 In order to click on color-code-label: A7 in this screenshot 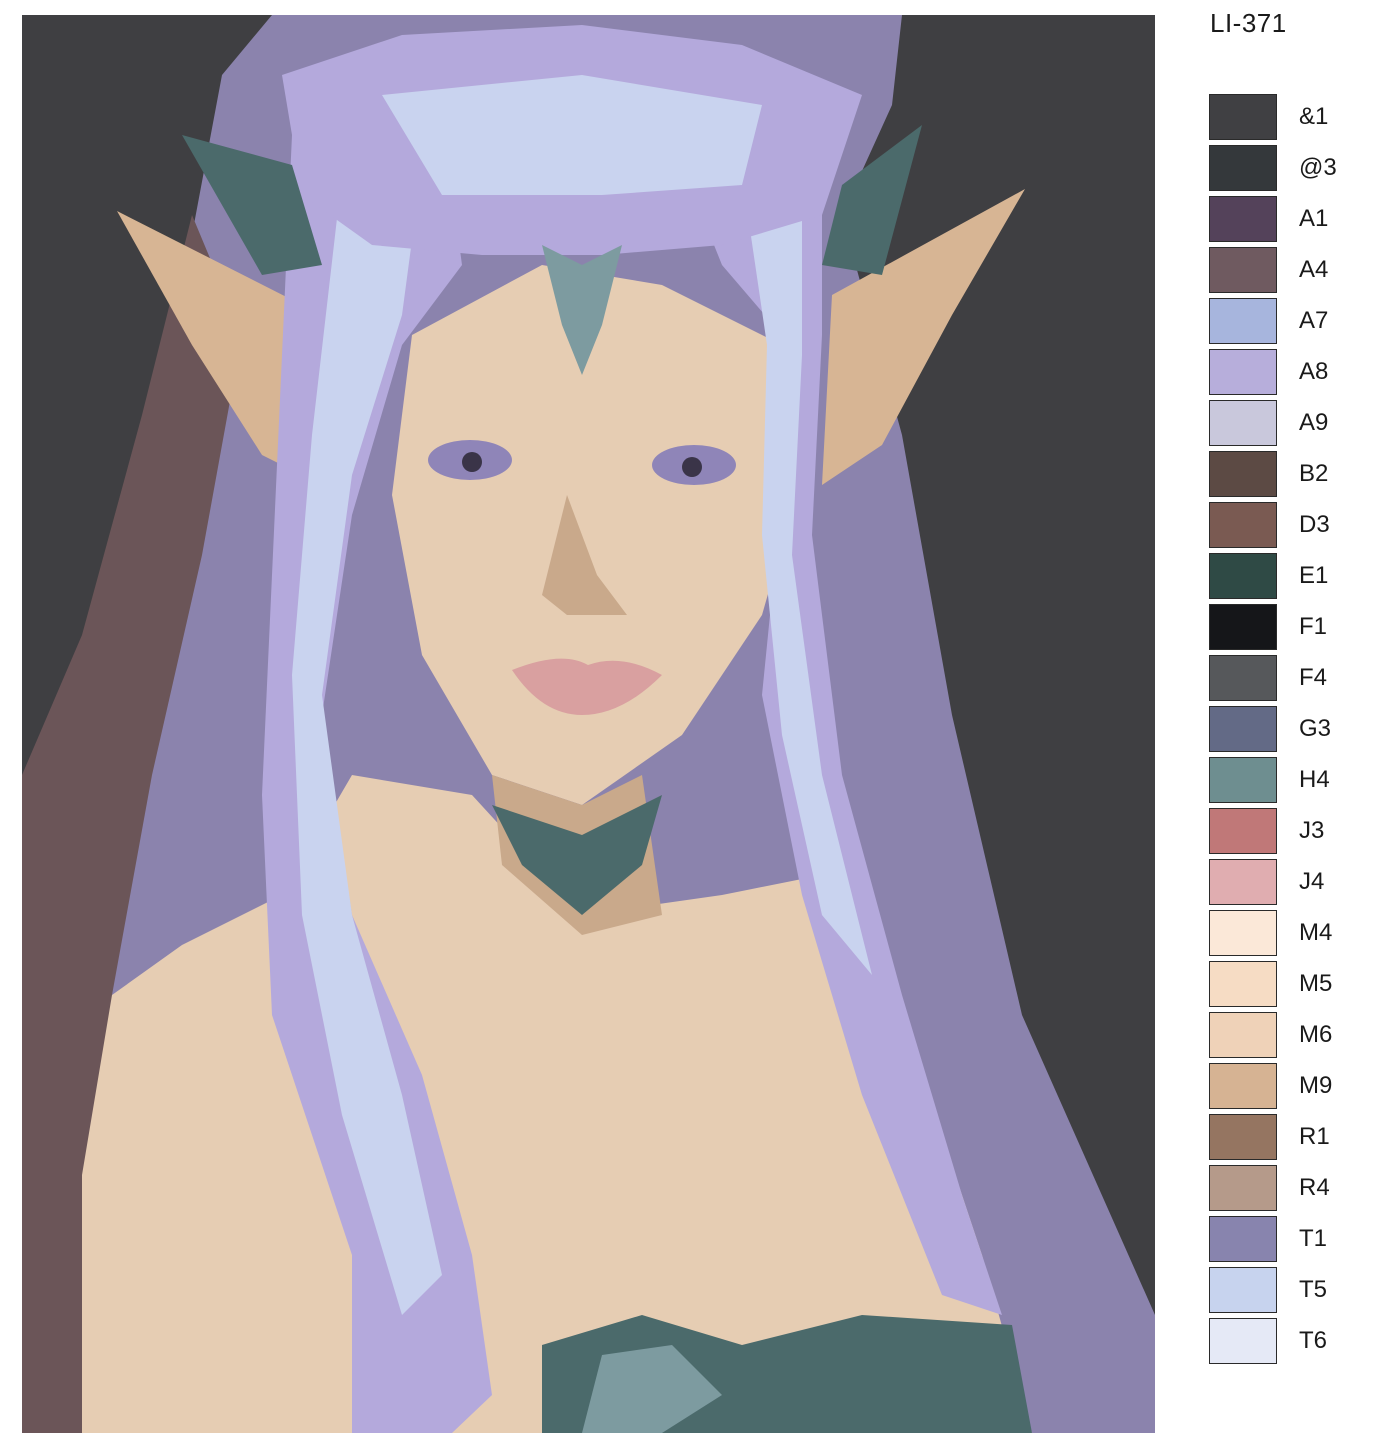, I will do `click(1314, 320)`.